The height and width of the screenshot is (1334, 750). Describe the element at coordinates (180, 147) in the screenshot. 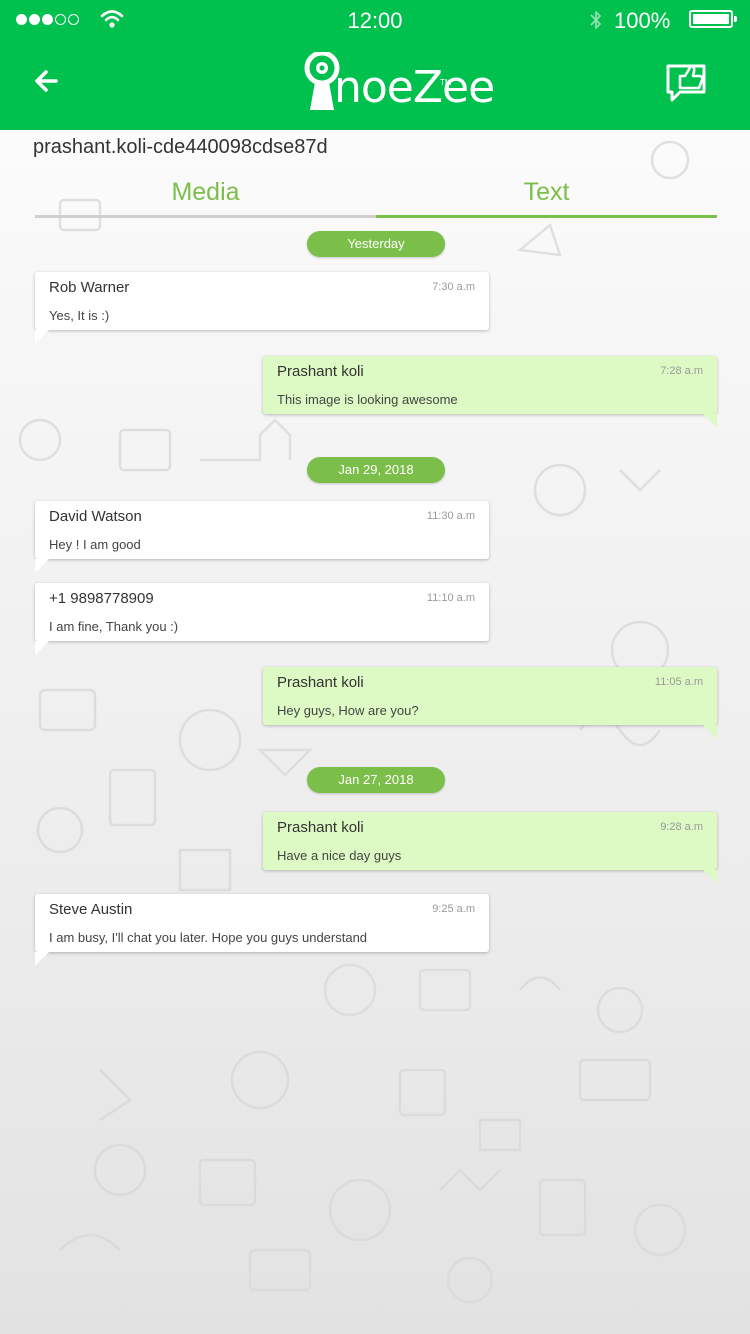

I see `chat-id: prashant.koli-cde440098cdse87d` at that location.